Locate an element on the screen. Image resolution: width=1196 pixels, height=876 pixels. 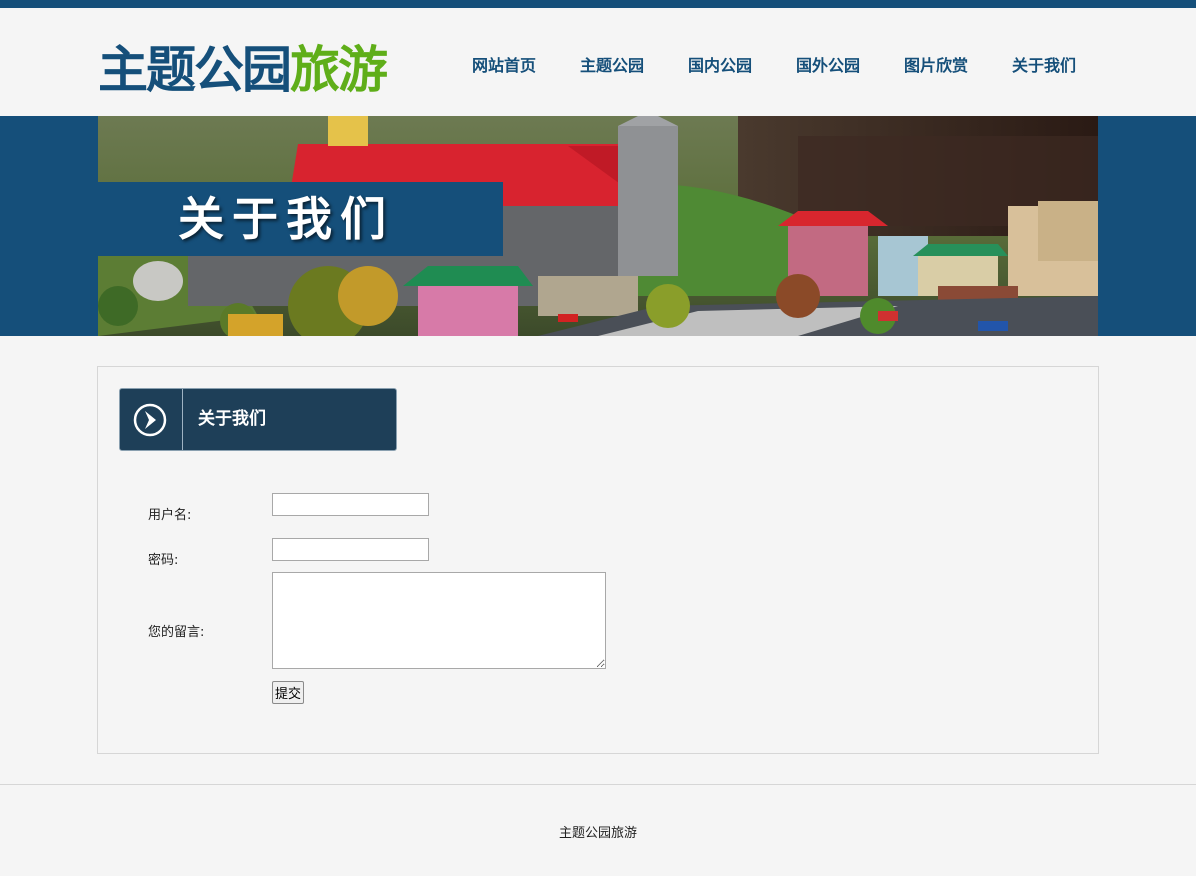
site-logo: 主题公园旅游 is located at coordinates (243, 70).